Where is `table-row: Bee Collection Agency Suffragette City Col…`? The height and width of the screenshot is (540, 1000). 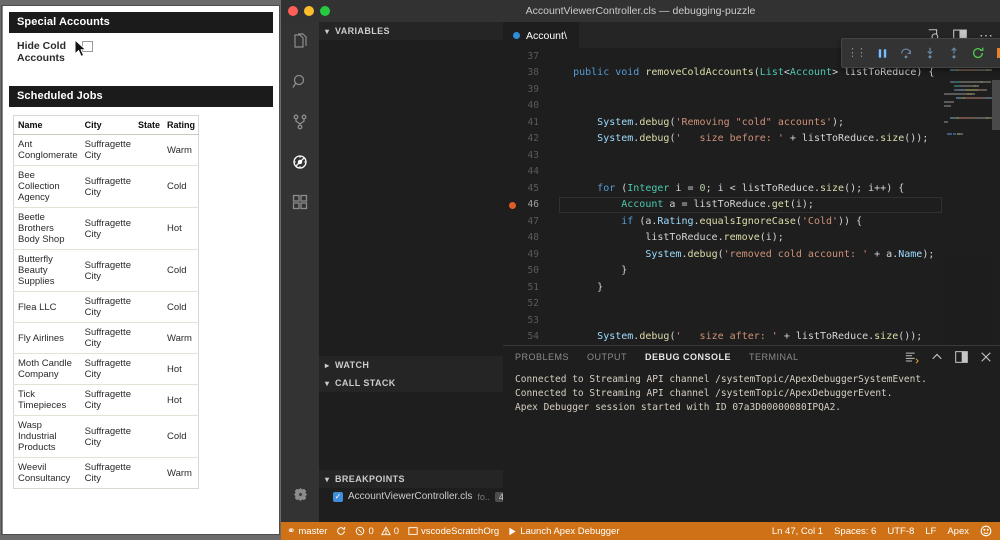
table-row: Bee Collection Agency Suffragette City Col… is located at coordinates (106, 186).